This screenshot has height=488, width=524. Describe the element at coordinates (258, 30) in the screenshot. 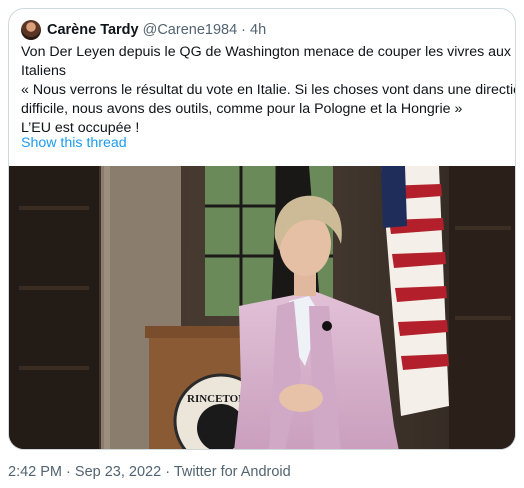

I see `relative-time: 4h` at that location.